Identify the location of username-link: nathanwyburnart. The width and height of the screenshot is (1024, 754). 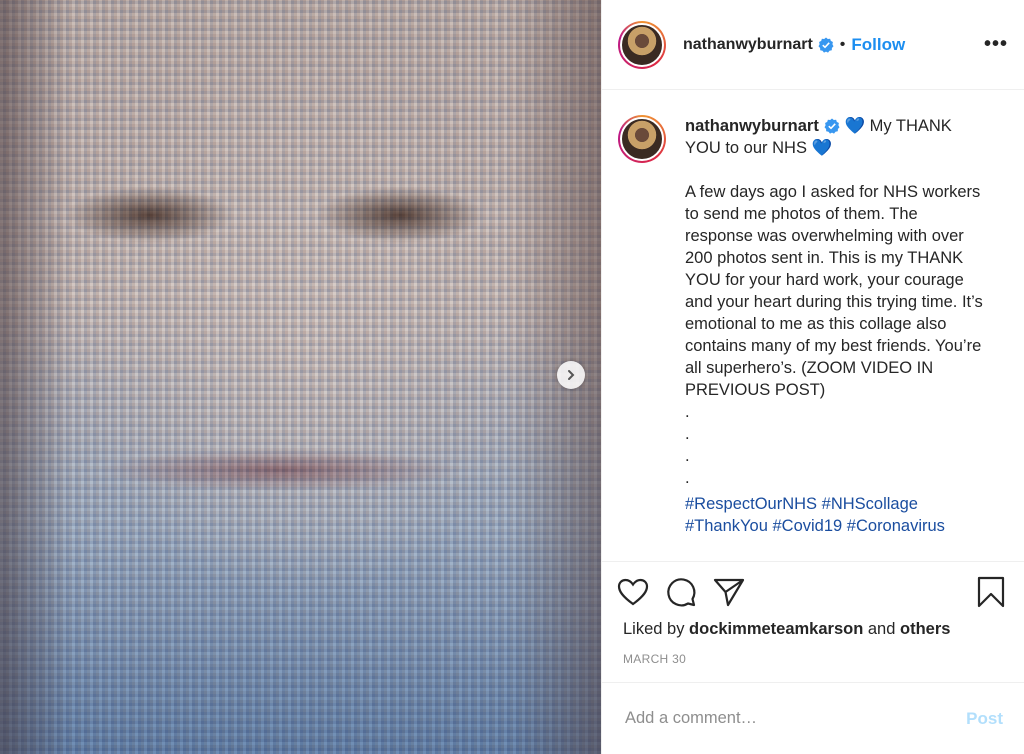
(748, 45).